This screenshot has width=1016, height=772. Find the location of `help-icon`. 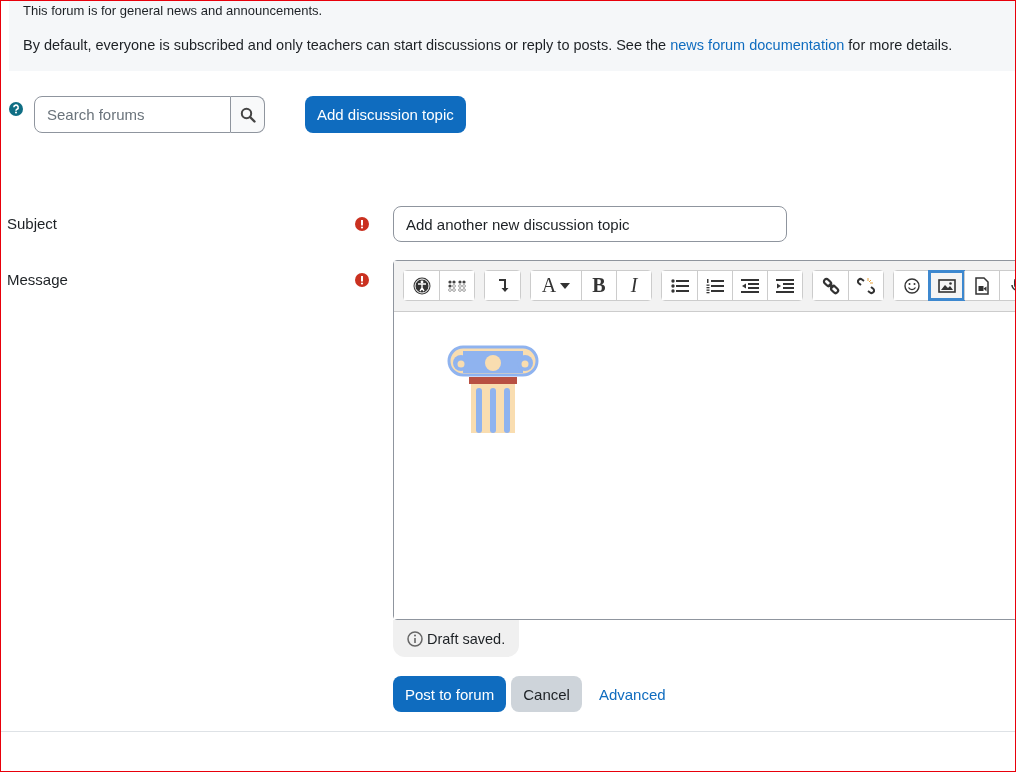

help-icon is located at coordinates (16, 109).